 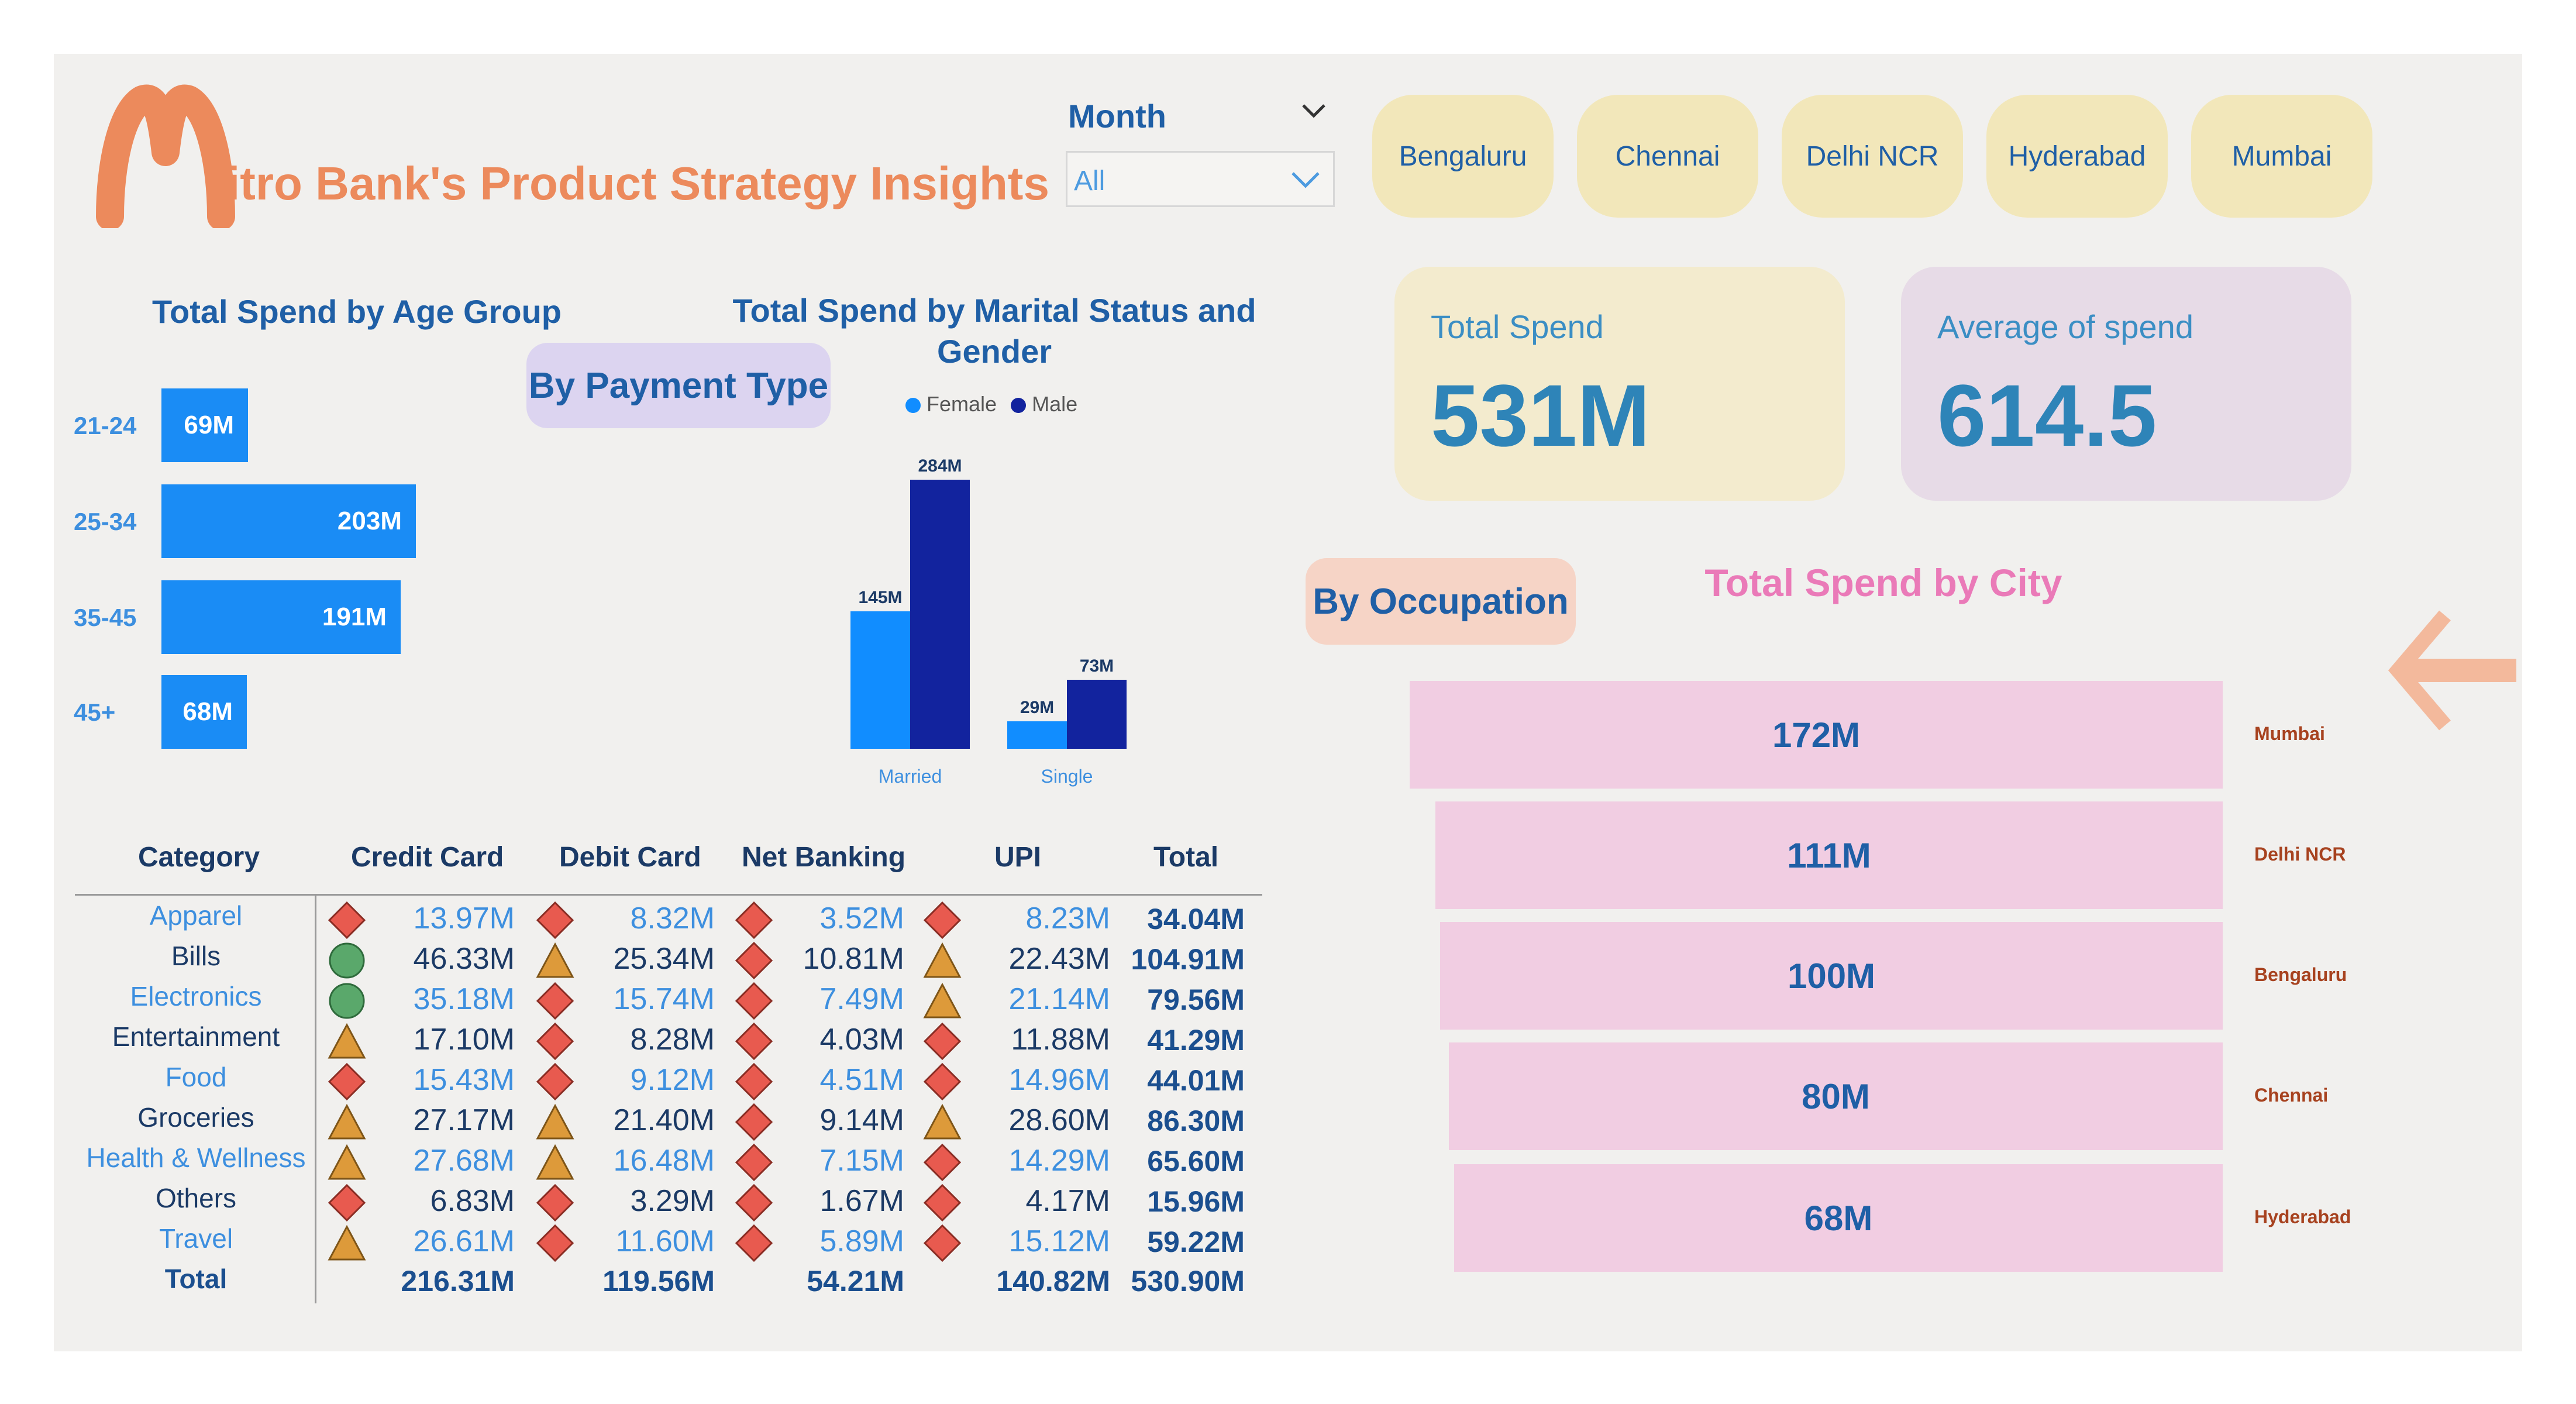 What do you see at coordinates (1305, 180) in the screenshot?
I see `chevron-down-icon` at bounding box center [1305, 180].